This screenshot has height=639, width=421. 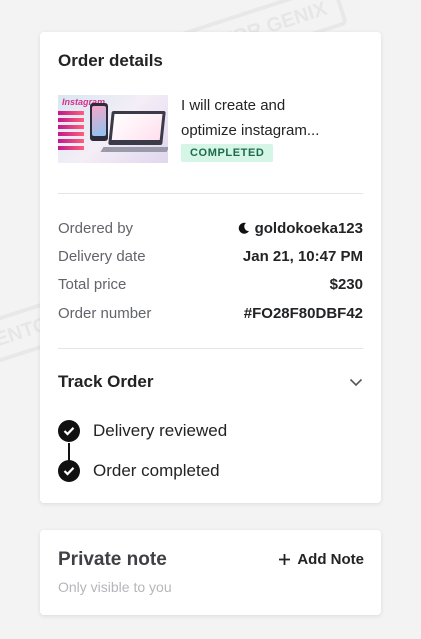 What do you see at coordinates (210, 256) in the screenshot?
I see `delivery-date-row: Delivery date Jan 21, 10:47 PM` at bounding box center [210, 256].